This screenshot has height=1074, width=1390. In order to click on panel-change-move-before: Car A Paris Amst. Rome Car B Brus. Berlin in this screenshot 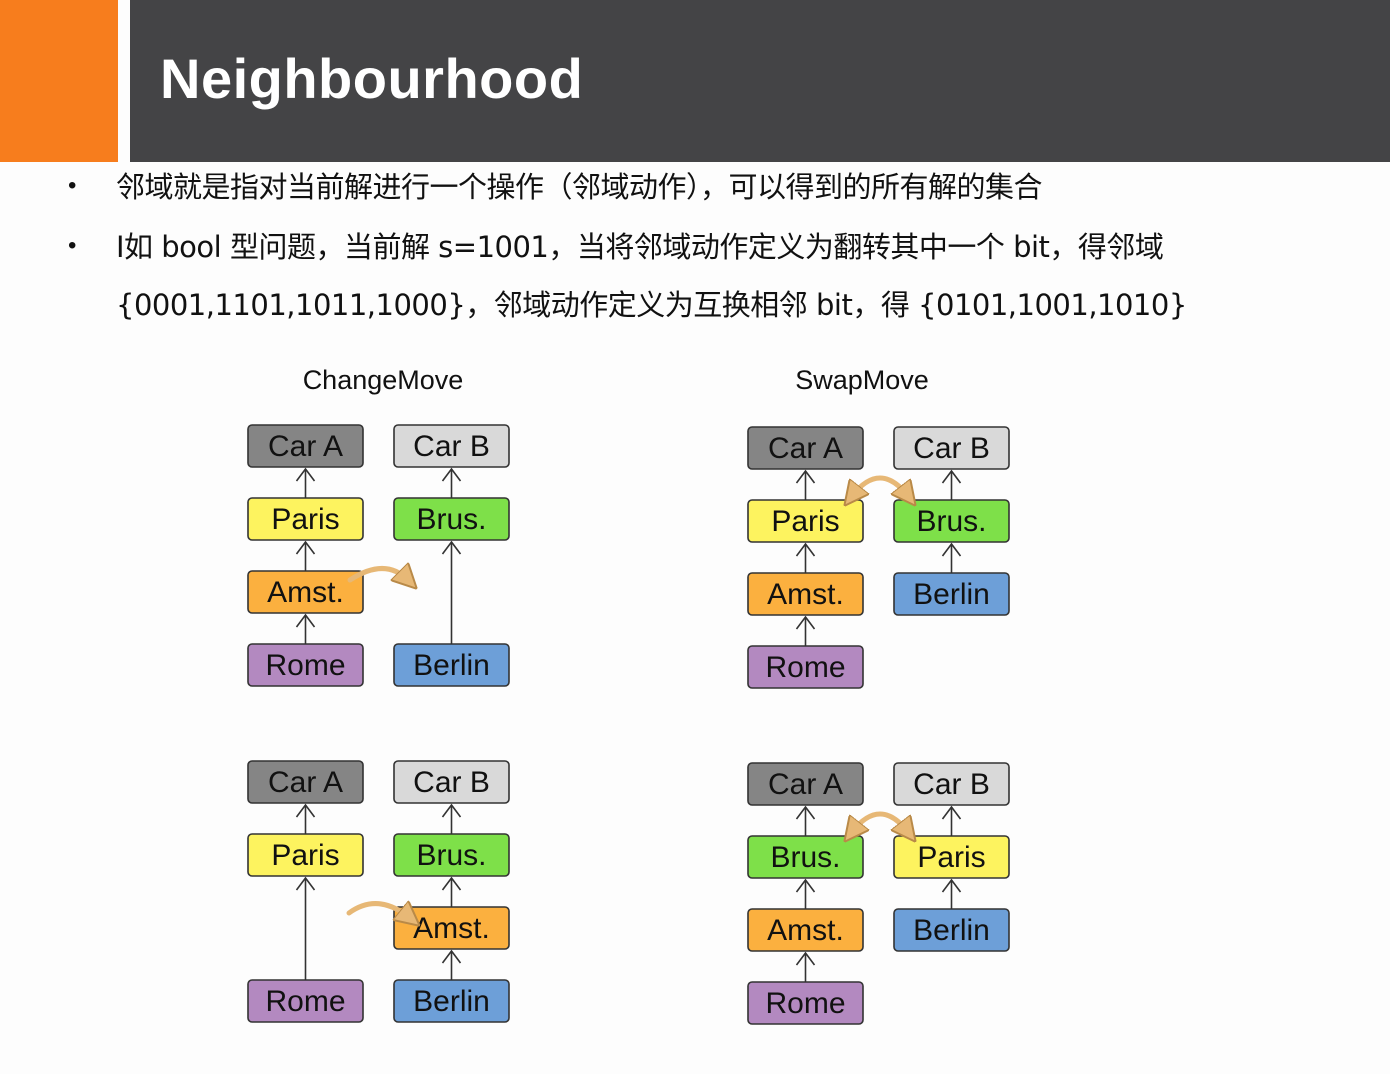, I will do `click(378, 555)`.